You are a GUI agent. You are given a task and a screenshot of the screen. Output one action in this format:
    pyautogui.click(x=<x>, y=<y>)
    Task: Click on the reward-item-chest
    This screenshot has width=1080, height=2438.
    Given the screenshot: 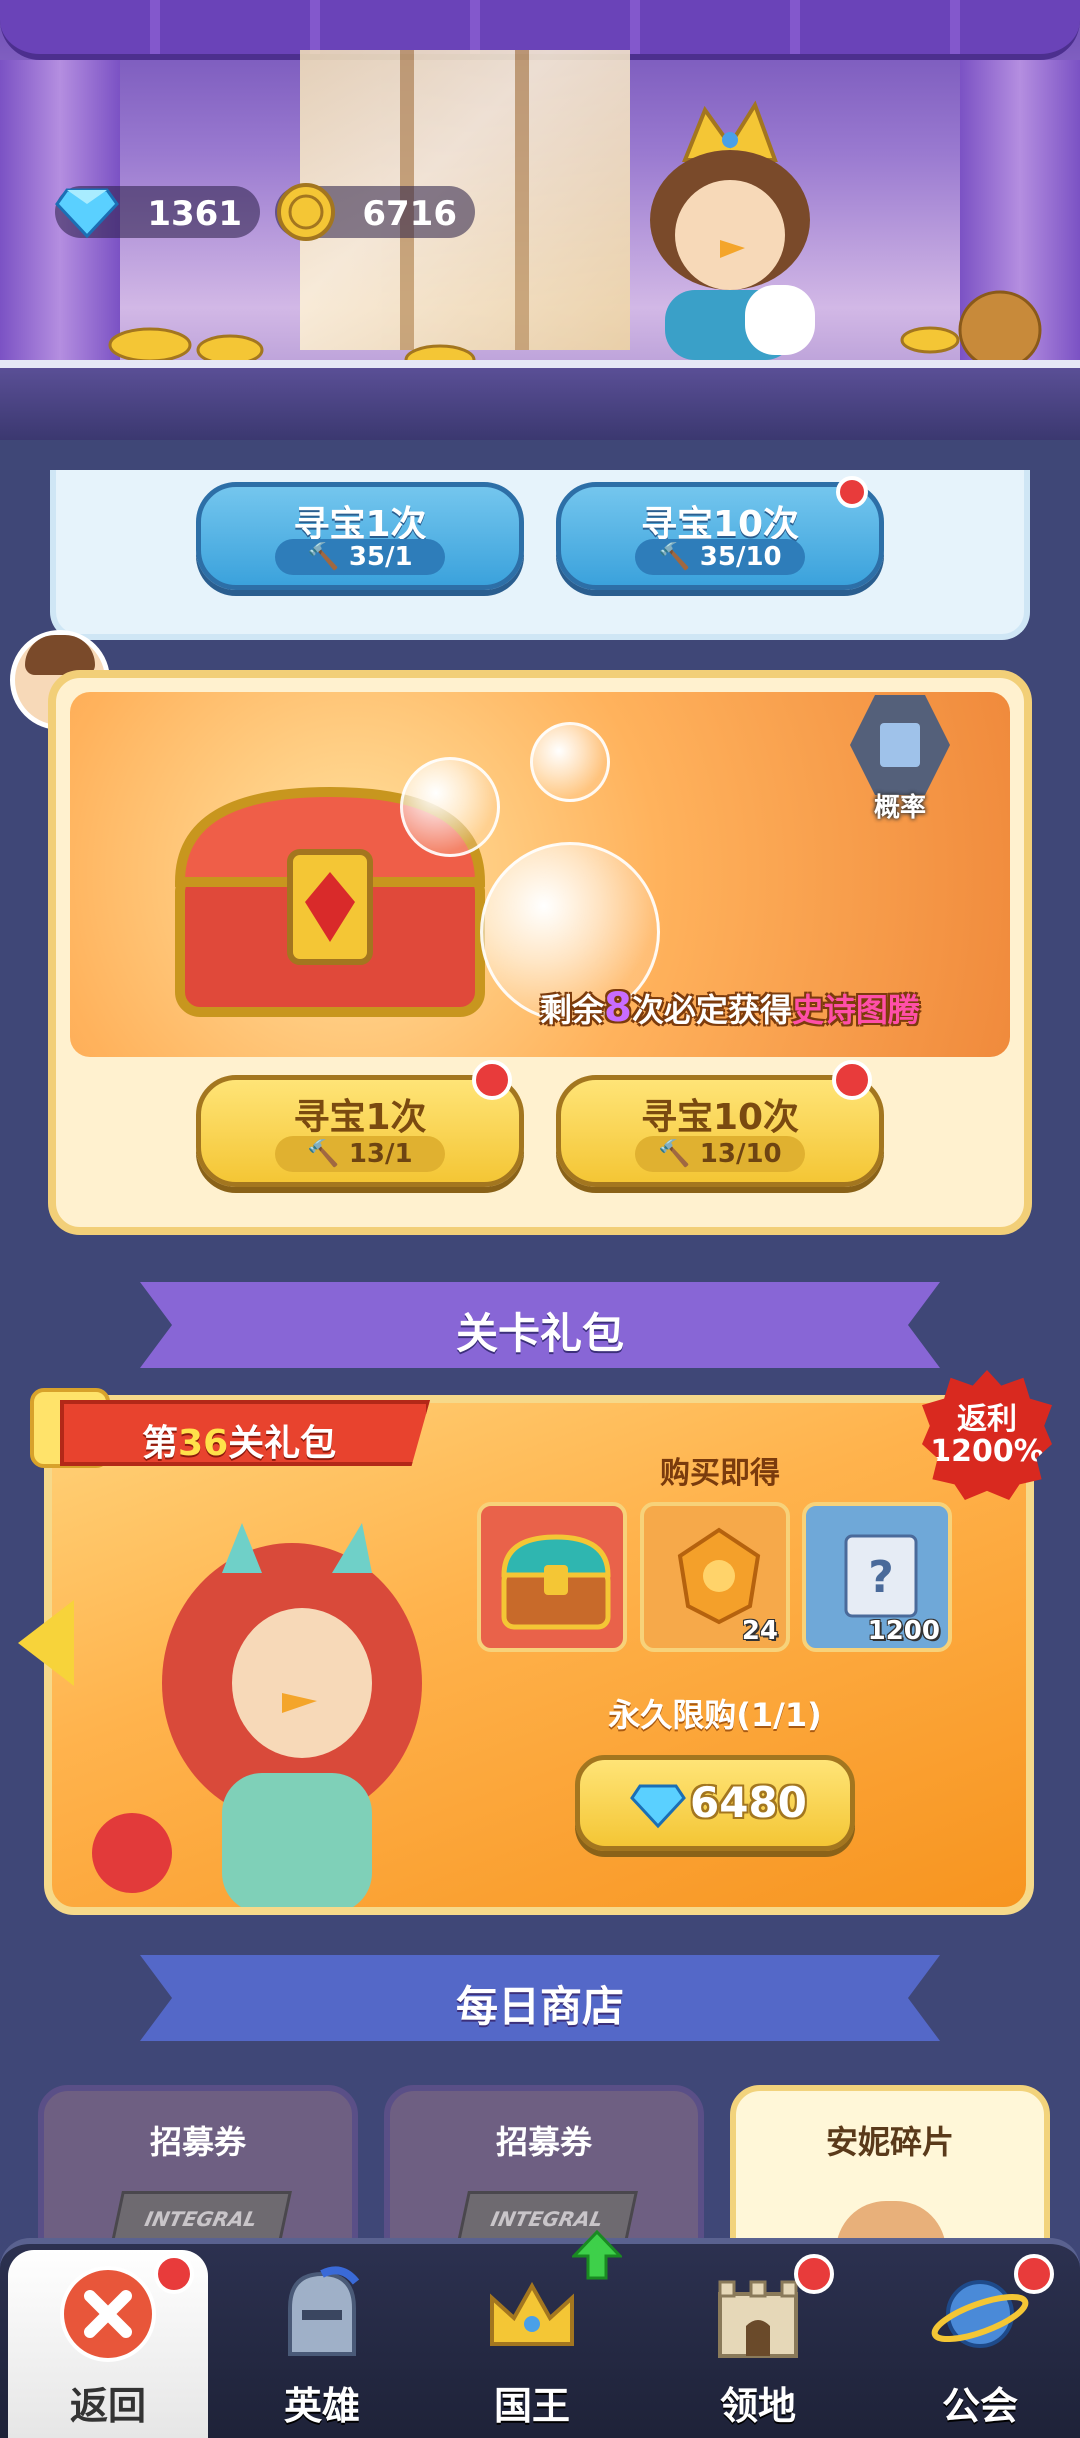 What is the action you would take?
    pyautogui.click(x=552, y=1577)
    